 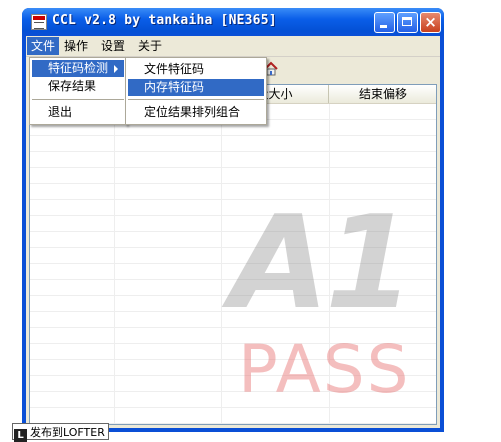 I want to click on menu-bar: 文件 操作 设置 关于, so click(x=233, y=46).